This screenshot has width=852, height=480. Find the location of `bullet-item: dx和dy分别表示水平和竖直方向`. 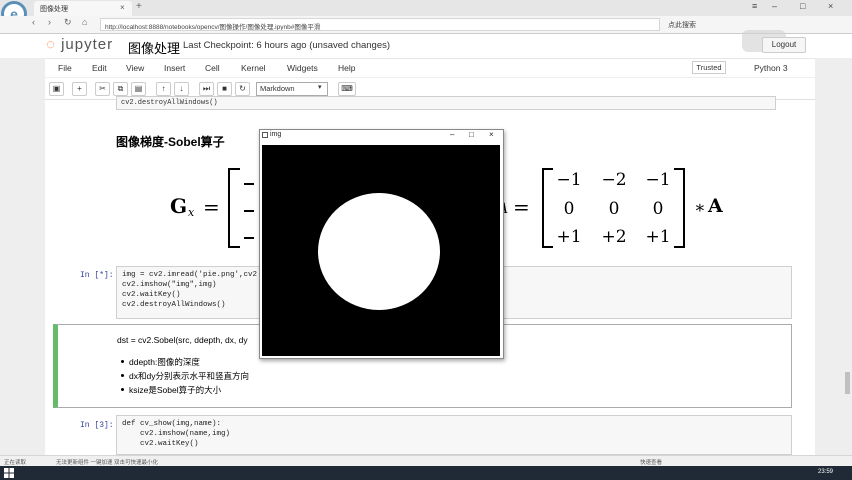

bullet-item: dx和dy分别表示水平和竖直方向 is located at coordinates (189, 376).